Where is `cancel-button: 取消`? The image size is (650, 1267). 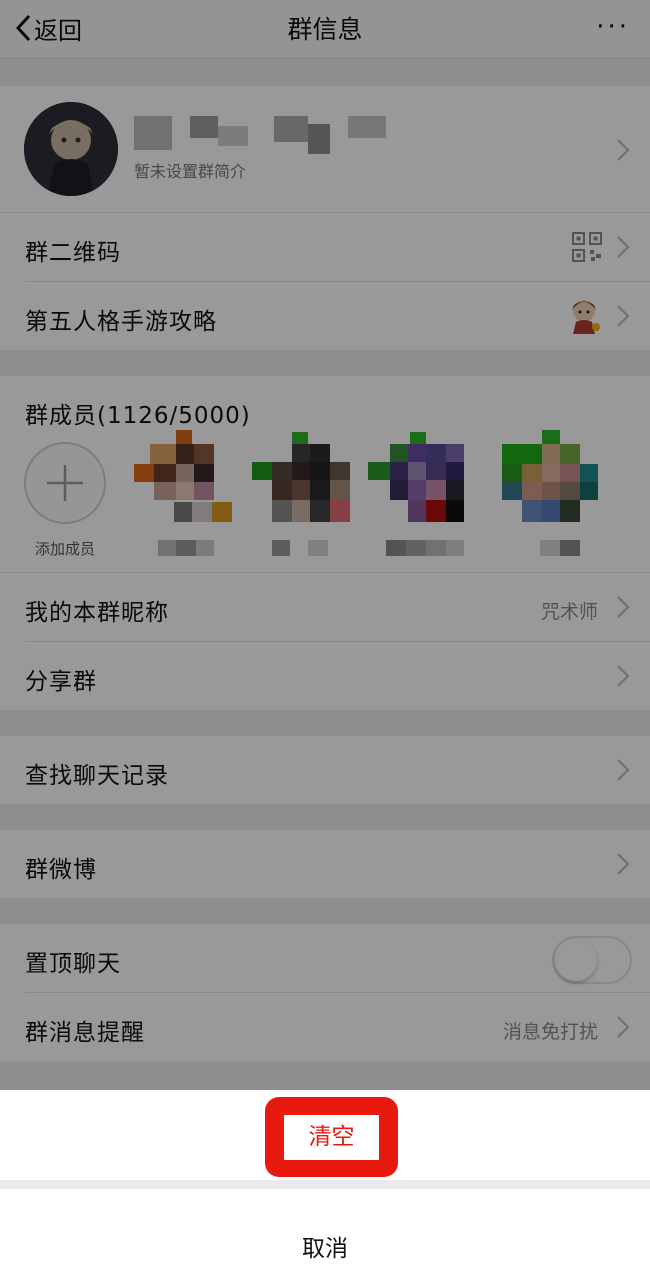
cancel-button: 取消 is located at coordinates (325, 1246).